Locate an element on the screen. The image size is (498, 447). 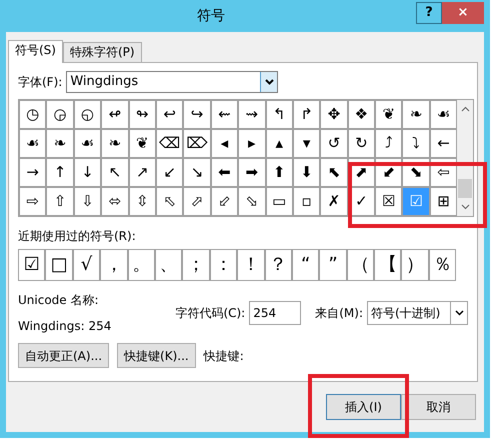
symbol-cell: ▭ is located at coordinates (279, 201).